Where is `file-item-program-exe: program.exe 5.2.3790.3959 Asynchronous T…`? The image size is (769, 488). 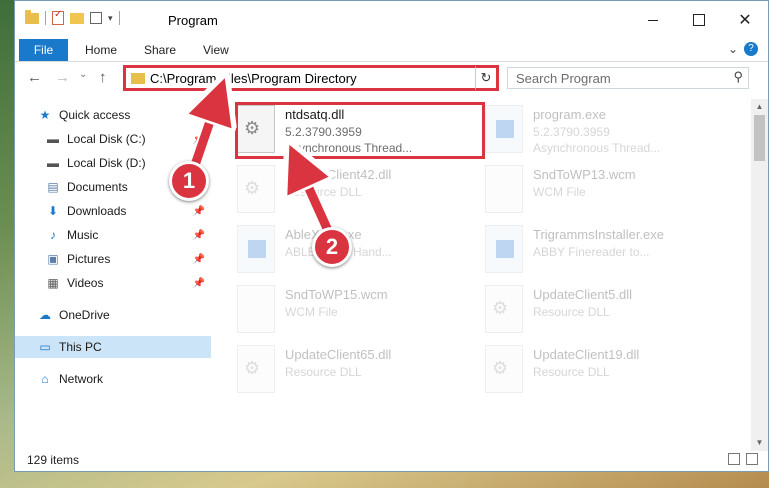
file-item-program-exe: program.exe 5.2.3790.3959 Asynchronous T… is located at coordinates (605, 133).